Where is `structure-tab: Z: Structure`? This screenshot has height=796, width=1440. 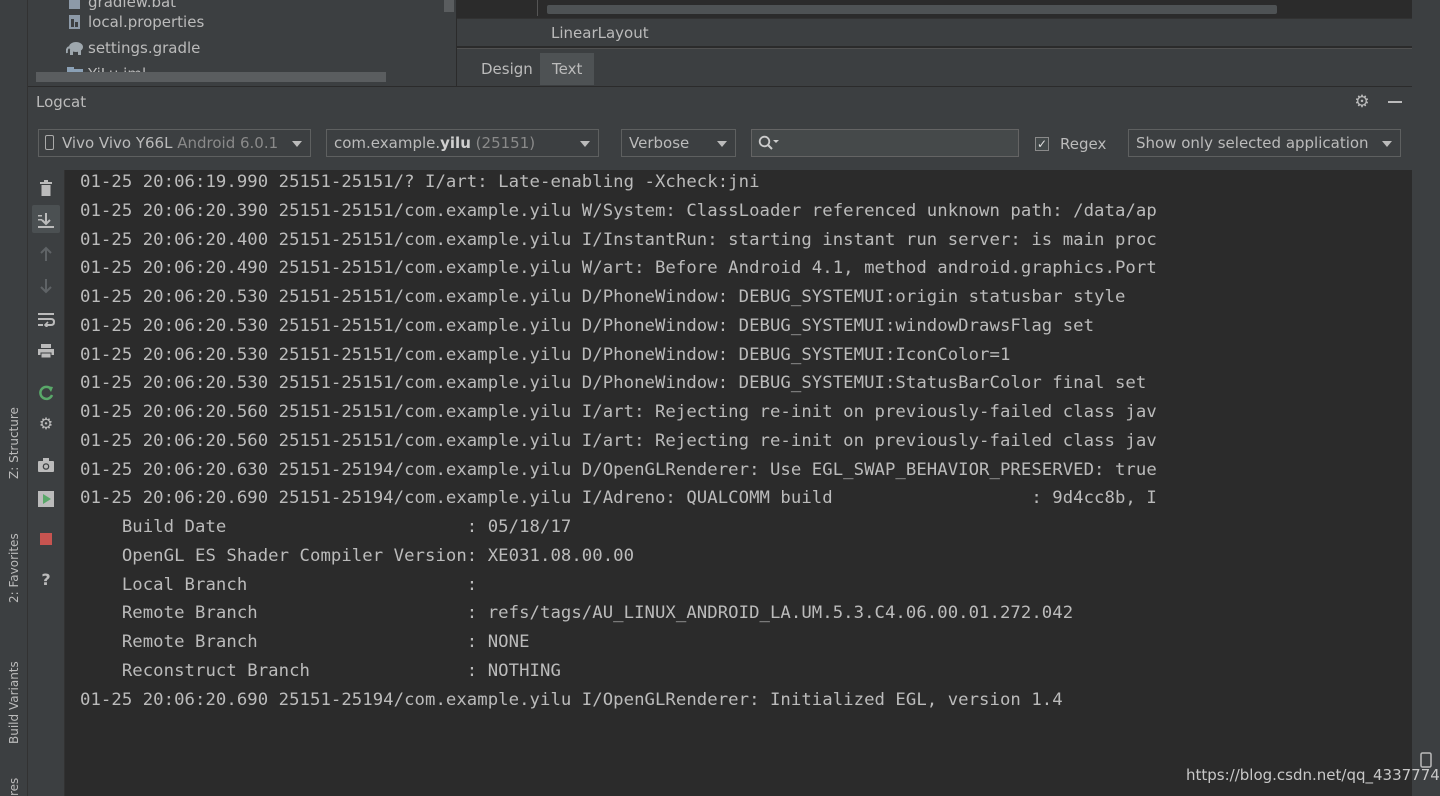 structure-tab: Z: Structure is located at coordinates (13, 431).